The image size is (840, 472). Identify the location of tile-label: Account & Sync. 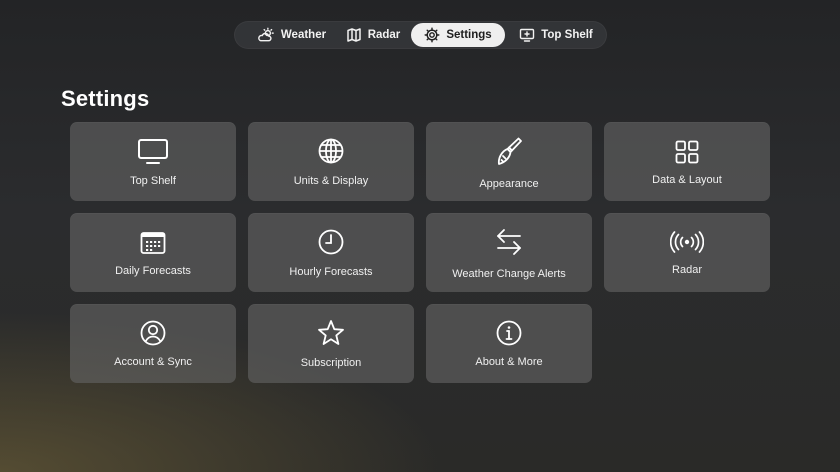
(153, 362).